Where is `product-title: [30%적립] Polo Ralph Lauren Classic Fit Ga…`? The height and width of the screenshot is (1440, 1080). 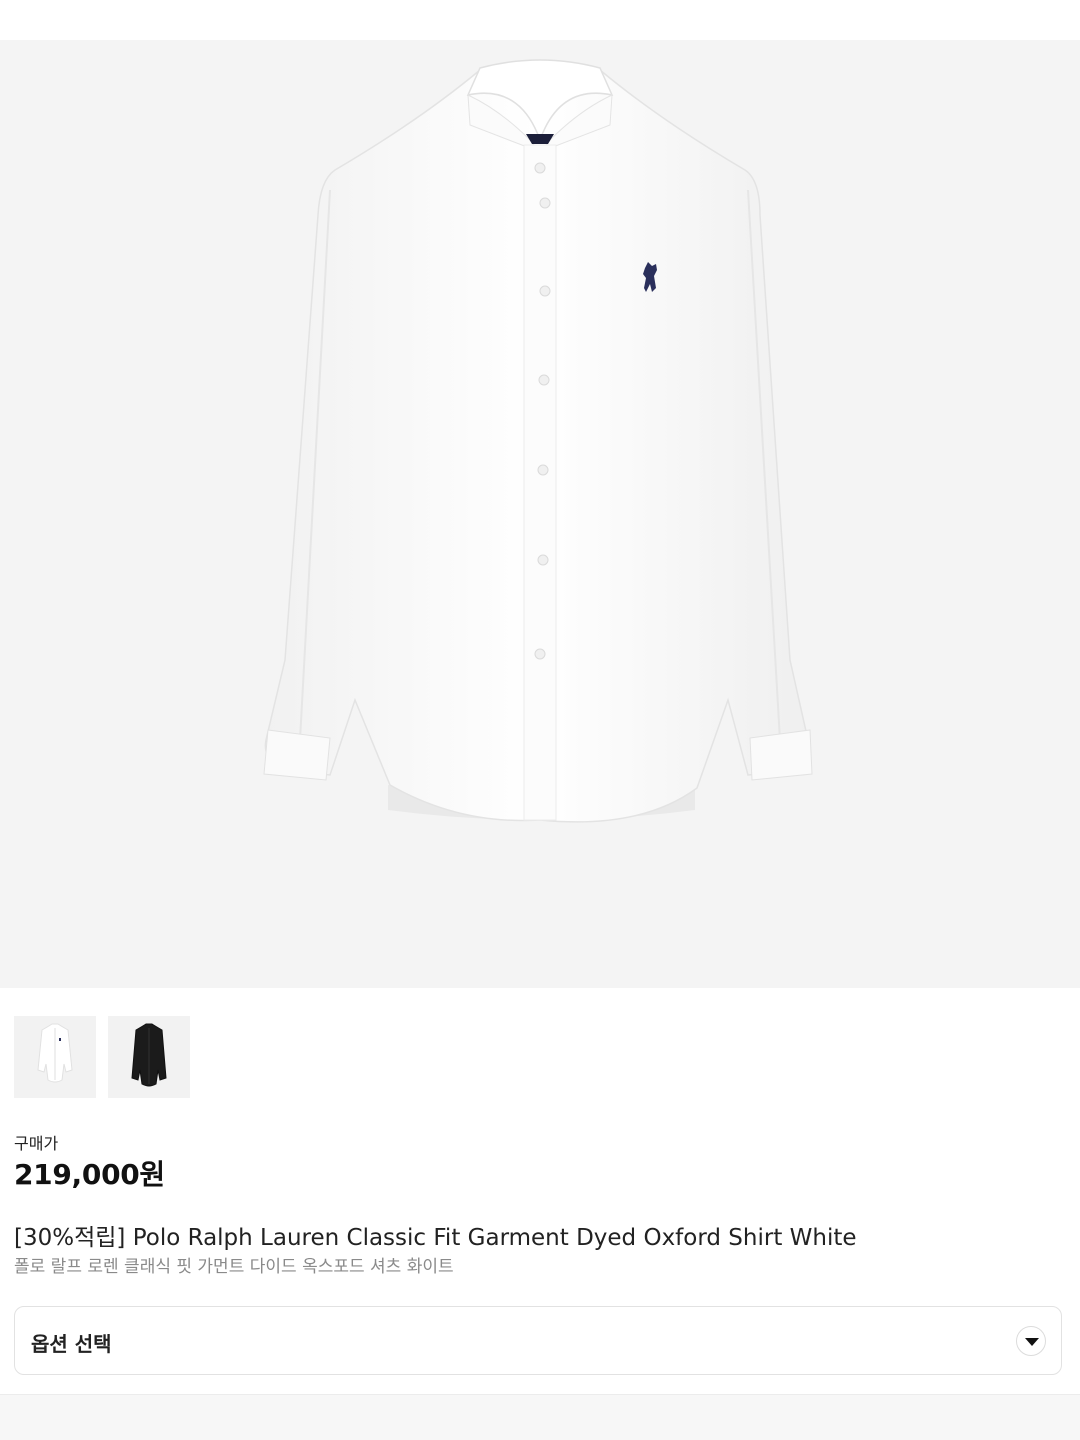 product-title: [30%적립] Polo Ralph Lauren Classic Fit Ga… is located at coordinates (435, 1238).